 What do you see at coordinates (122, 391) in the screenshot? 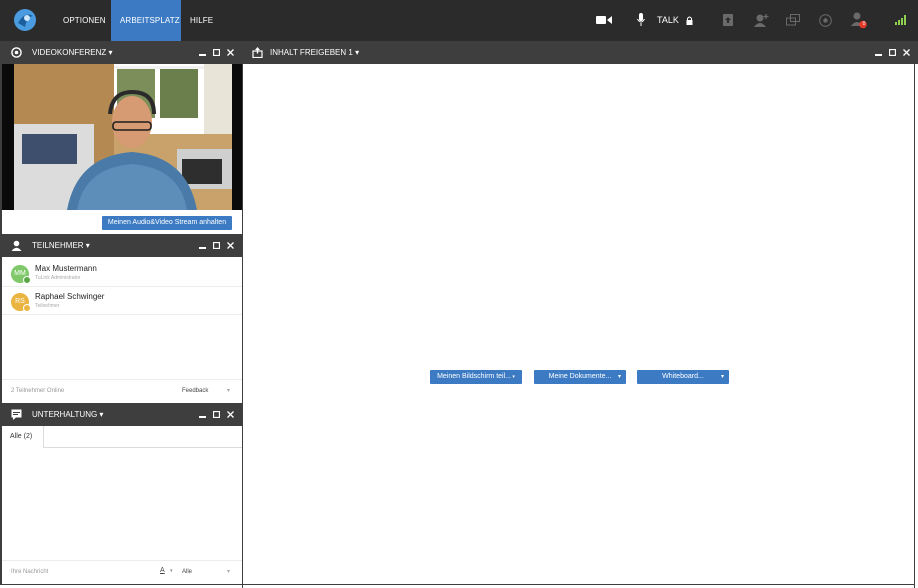
I see `participants-footer: 2 Teilnehmer Online Feedback ▾` at bounding box center [122, 391].